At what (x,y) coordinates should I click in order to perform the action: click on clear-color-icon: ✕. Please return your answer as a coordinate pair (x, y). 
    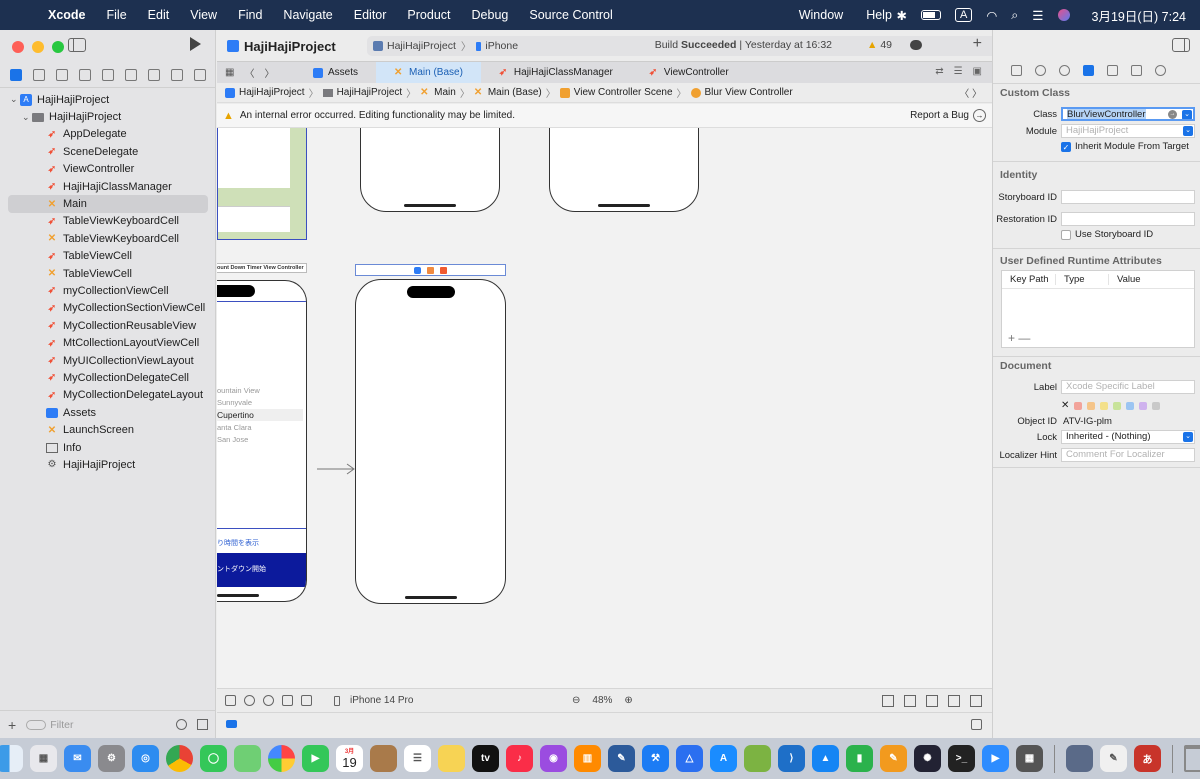
    Looking at the image, I should click on (1065, 405).